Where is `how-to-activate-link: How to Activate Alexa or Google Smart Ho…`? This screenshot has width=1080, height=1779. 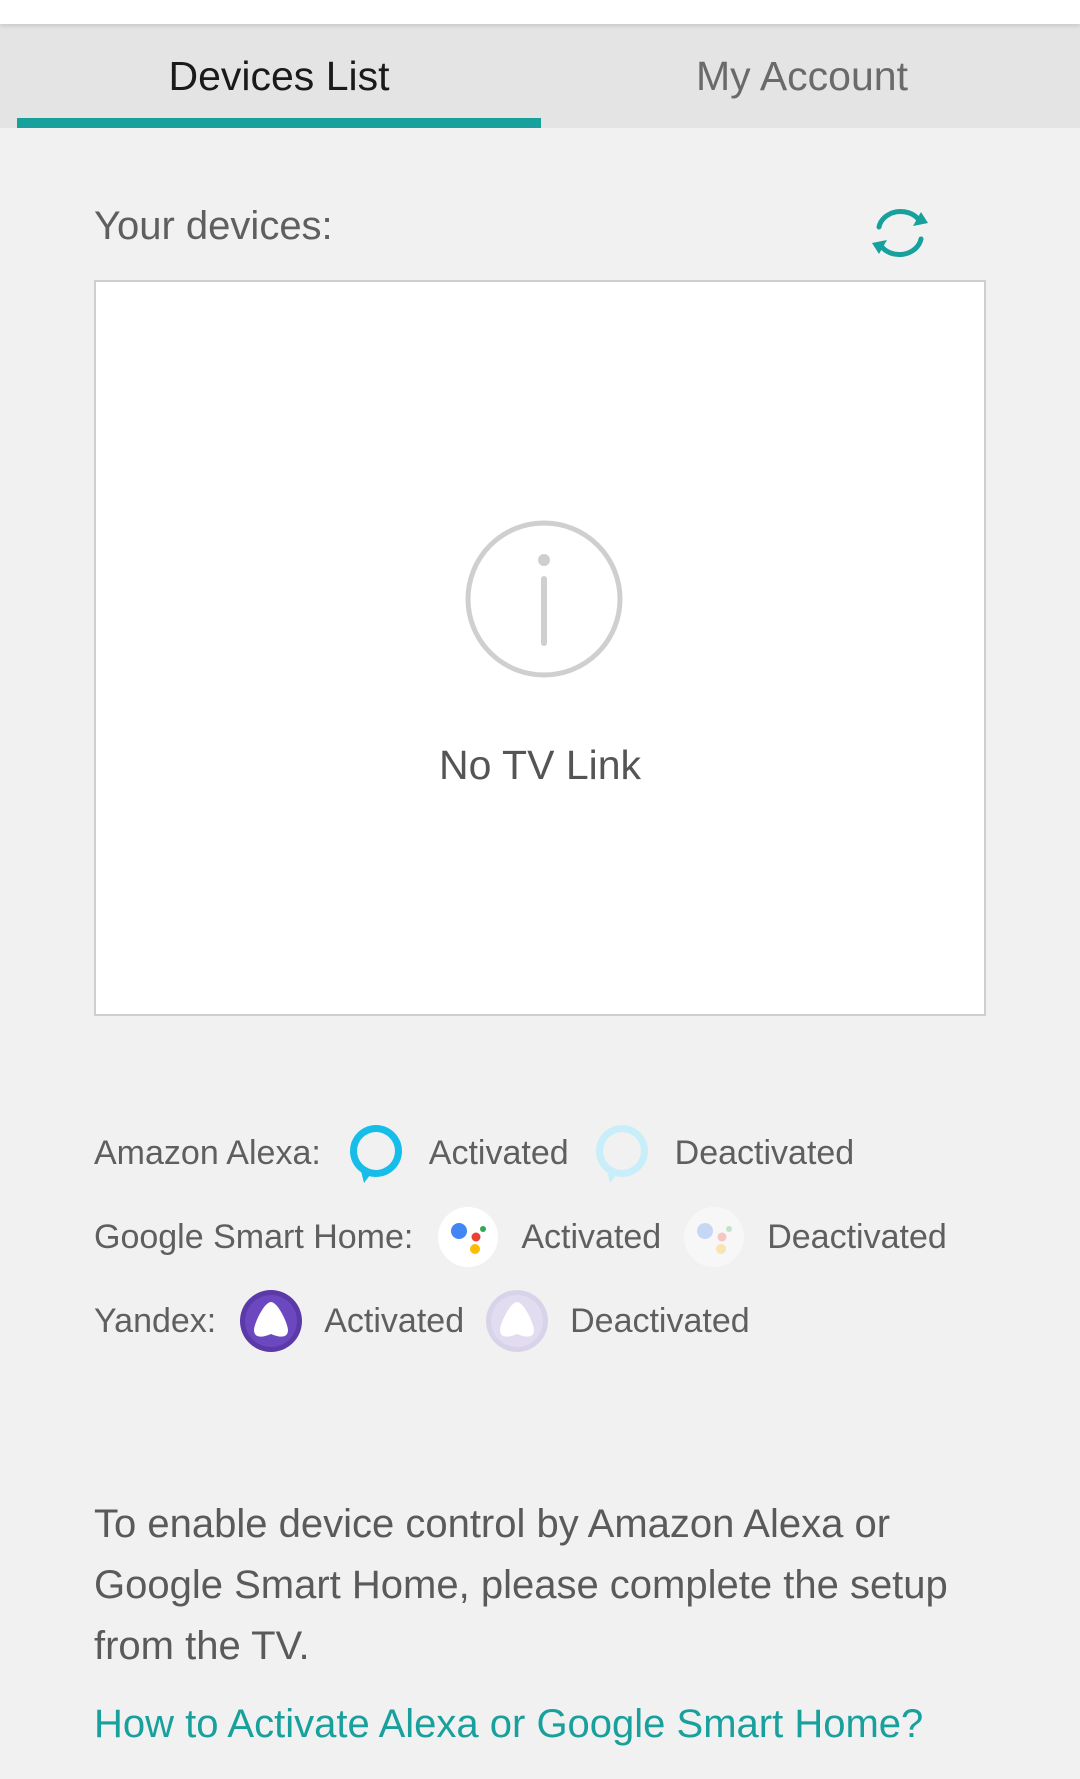
how-to-activate-link: How to Activate Alexa or Google Smart Ho… is located at coordinates (508, 1724).